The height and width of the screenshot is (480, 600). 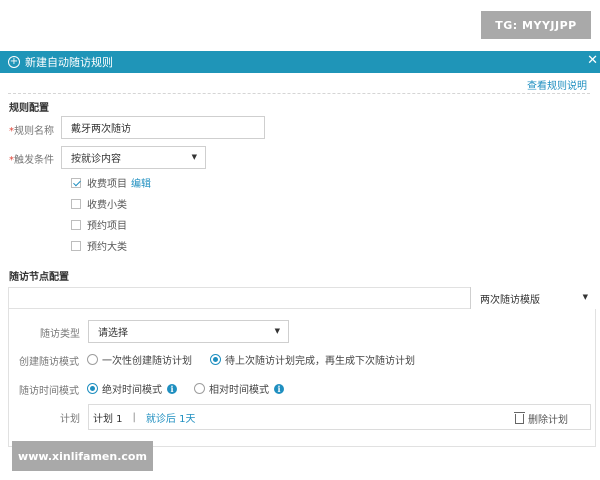 I want to click on edit-link: 编辑, so click(x=141, y=182).